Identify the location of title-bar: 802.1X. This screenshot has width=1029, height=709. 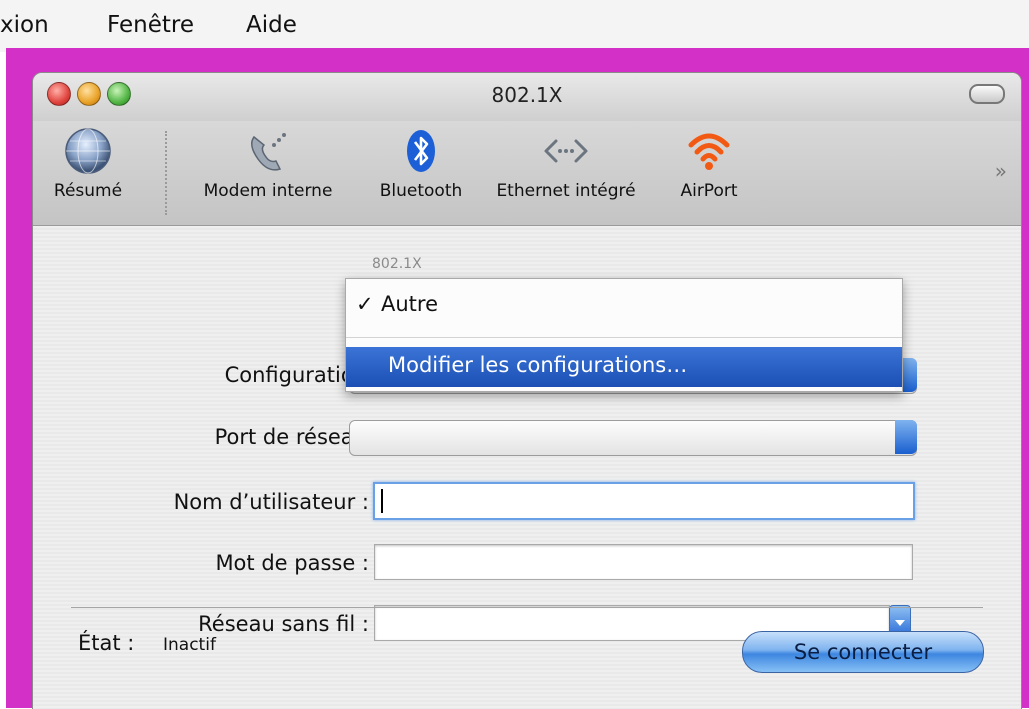
(527, 97).